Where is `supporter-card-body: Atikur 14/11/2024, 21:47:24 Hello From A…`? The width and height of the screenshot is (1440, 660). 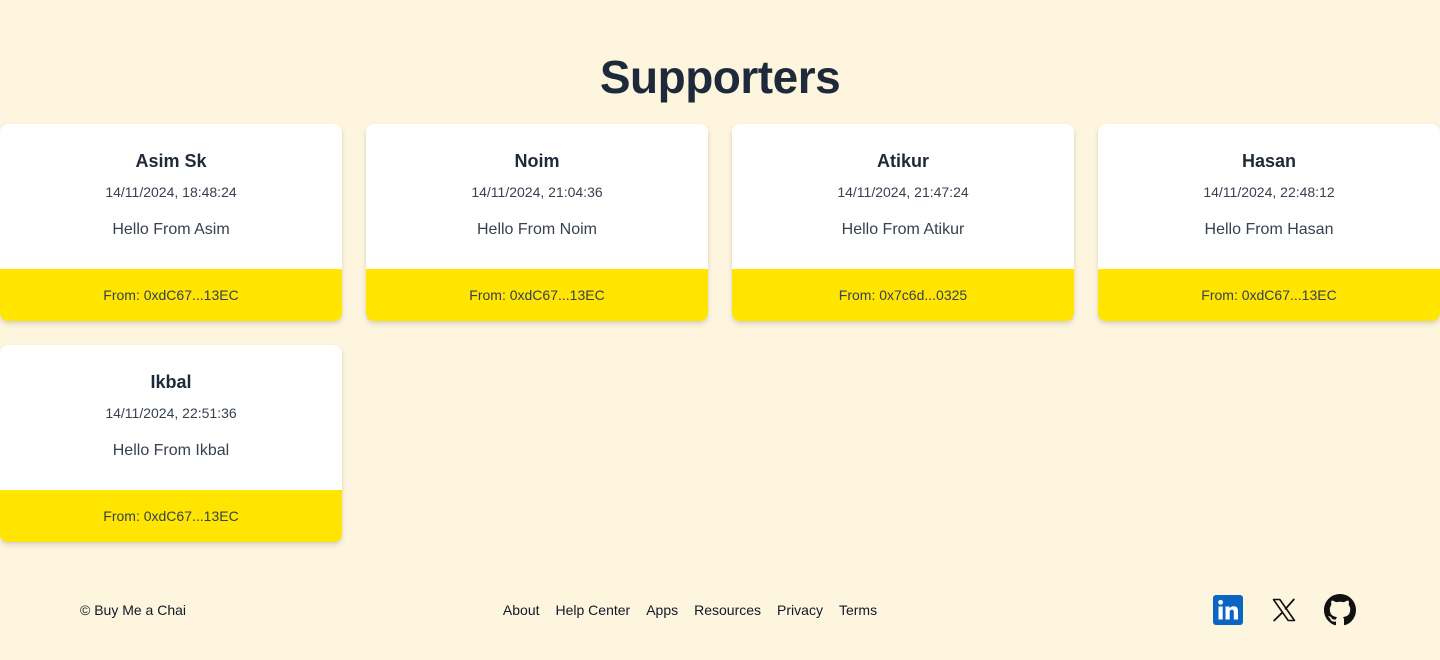
supporter-card-body: Atikur 14/11/2024, 21:47:24 Hello From A… is located at coordinates (903, 196).